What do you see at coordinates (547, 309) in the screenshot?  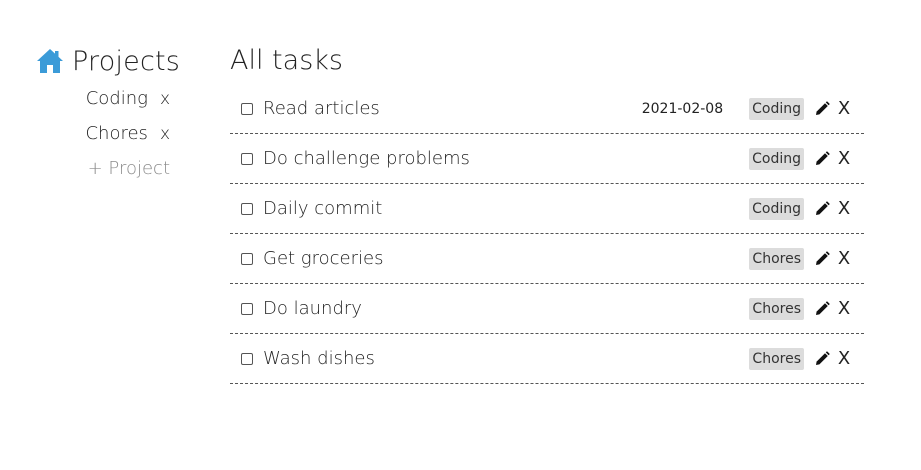 I see `task-row: Do laundry Chores X` at bounding box center [547, 309].